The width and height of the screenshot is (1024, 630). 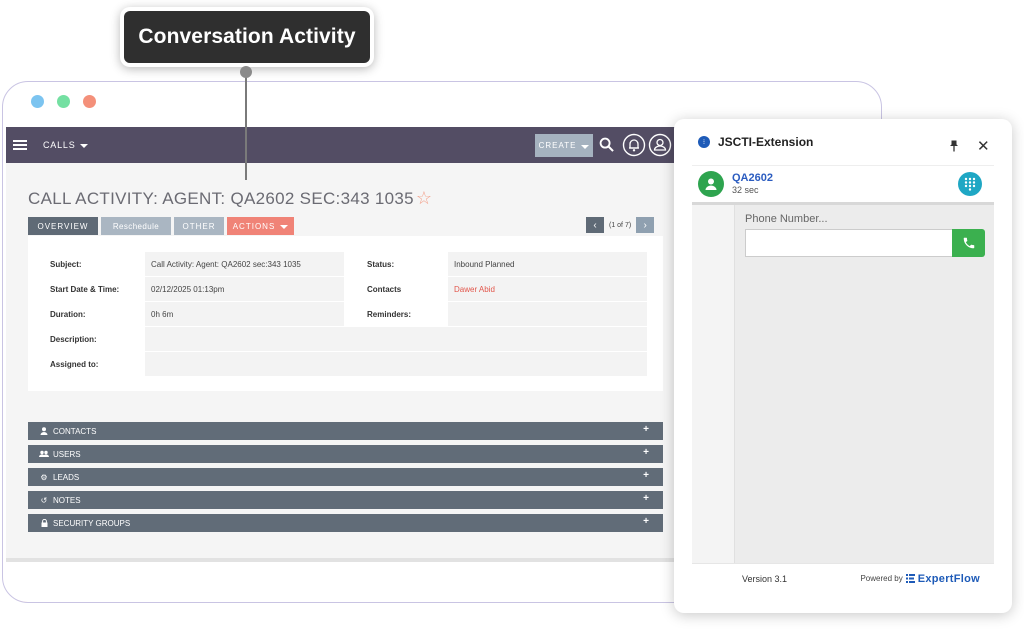 What do you see at coordinates (389, 314) in the screenshot?
I see `reminders-label: Reminders:` at bounding box center [389, 314].